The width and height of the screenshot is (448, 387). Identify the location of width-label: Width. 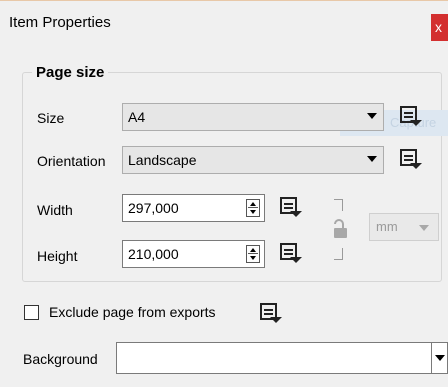
(55, 210).